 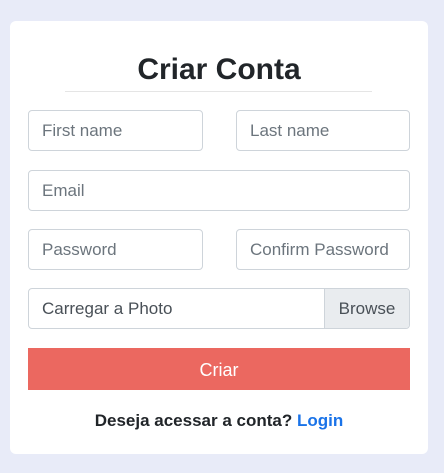 What do you see at coordinates (366, 308) in the screenshot?
I see `browse-button: Browse` at bounding box center [366, 308].